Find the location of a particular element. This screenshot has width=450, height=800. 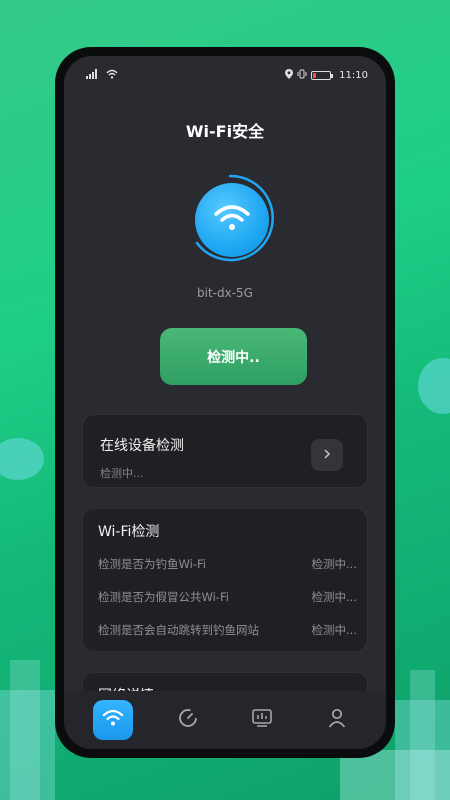

page-title: Wi-Fi安全 is located at coordinates (225, 131).